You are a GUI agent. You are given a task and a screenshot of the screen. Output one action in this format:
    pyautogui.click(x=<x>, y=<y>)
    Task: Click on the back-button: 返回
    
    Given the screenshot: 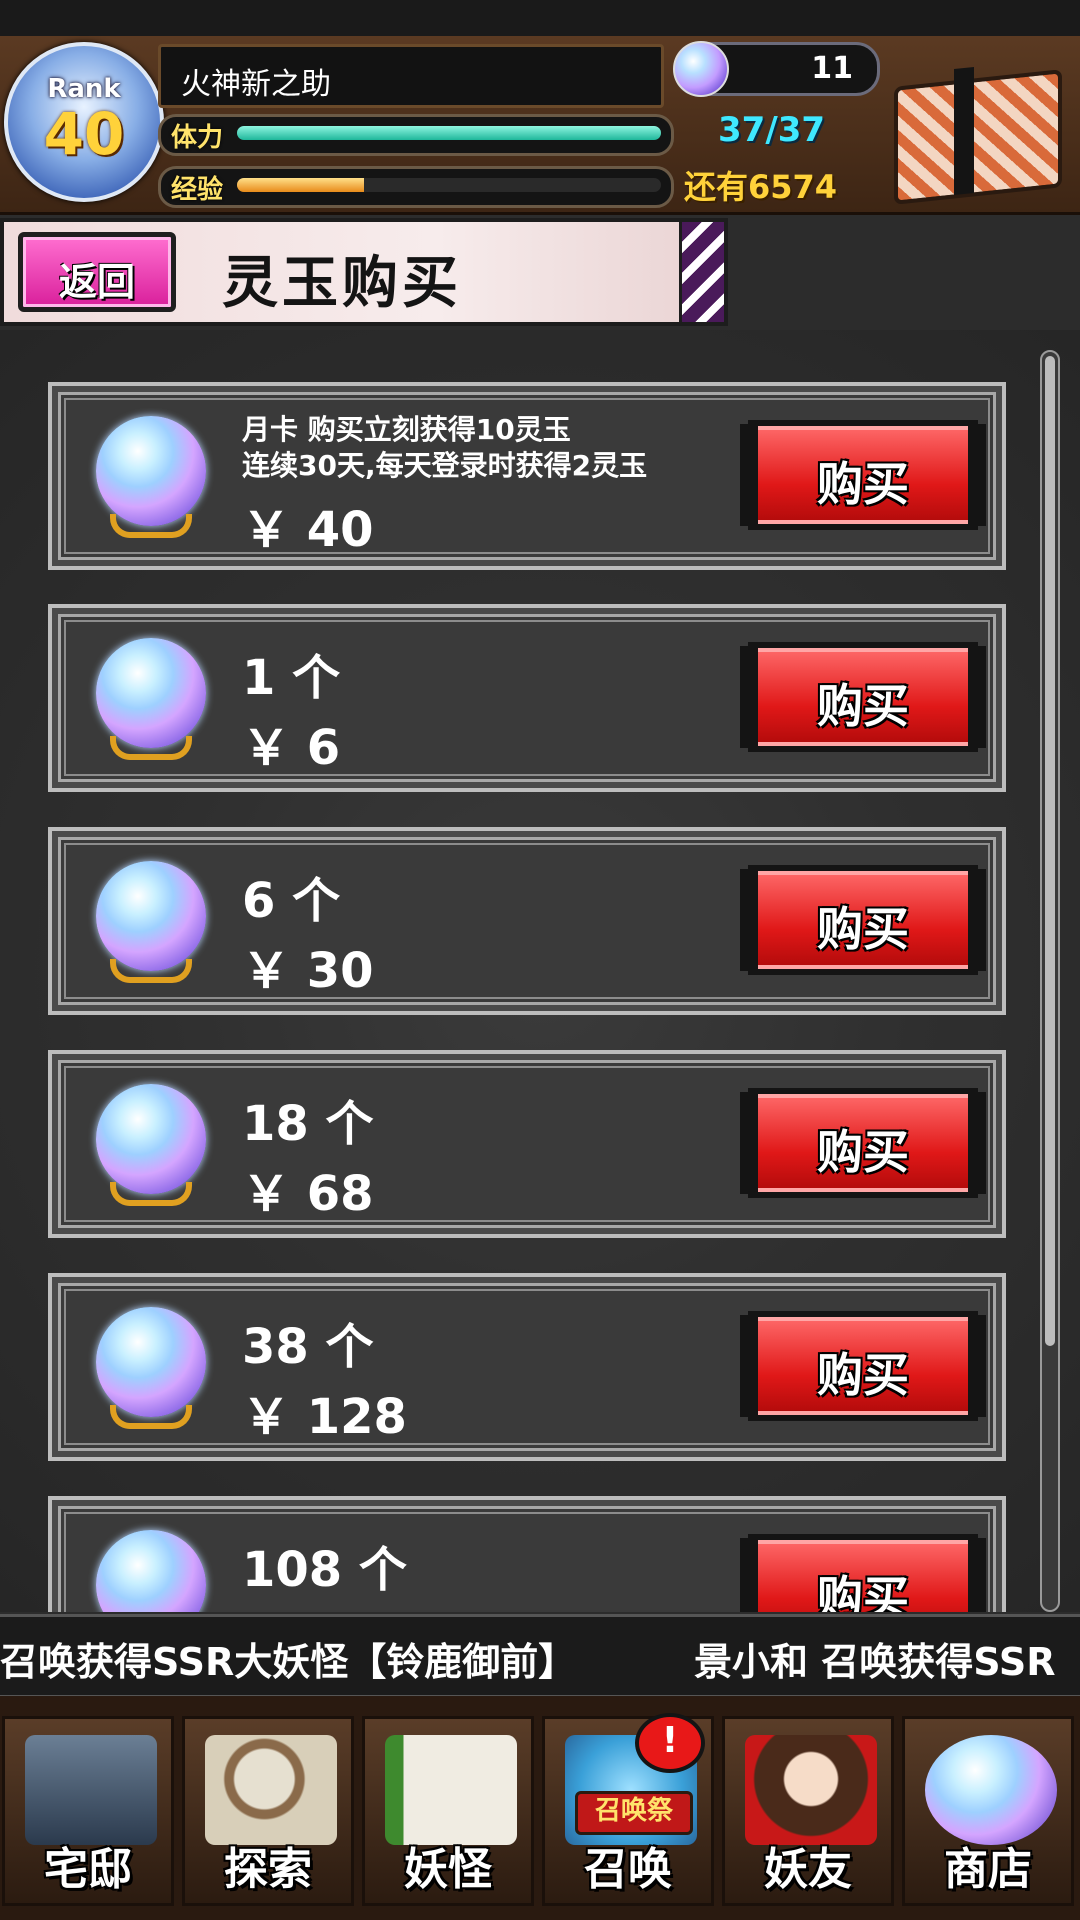 What is the action you would take?
    pyautogui.click(x=97, y=272)
    